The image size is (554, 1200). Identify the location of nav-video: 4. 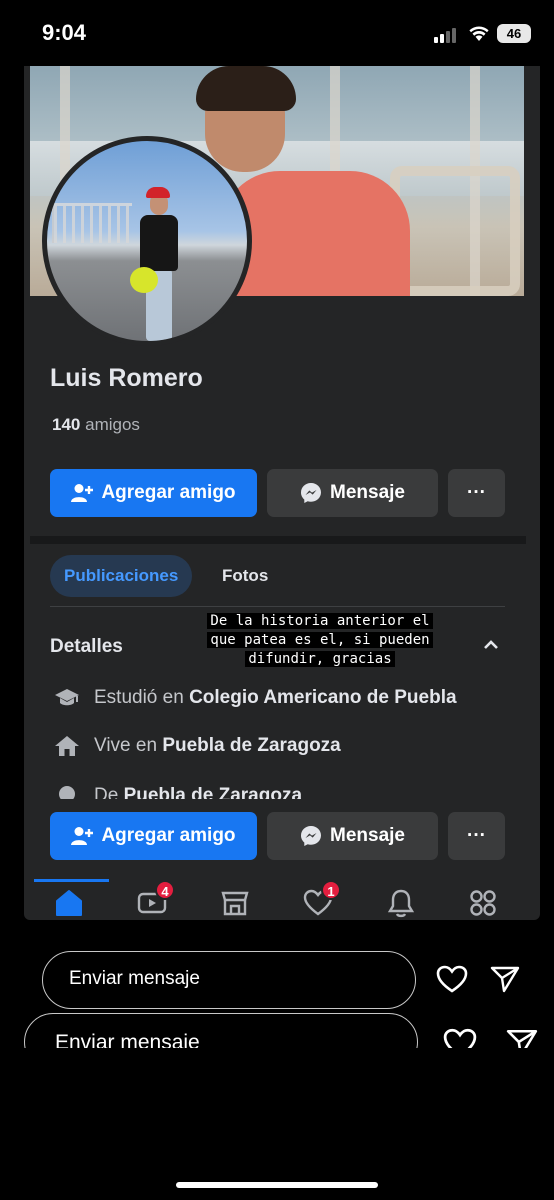
(156, 900).